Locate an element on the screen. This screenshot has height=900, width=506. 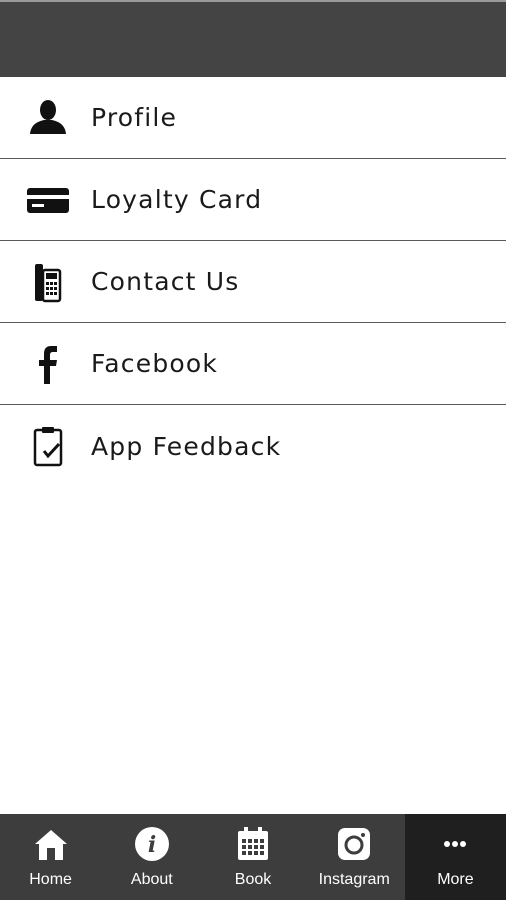
tab-label-more: More is located at coordinates (455, 879).